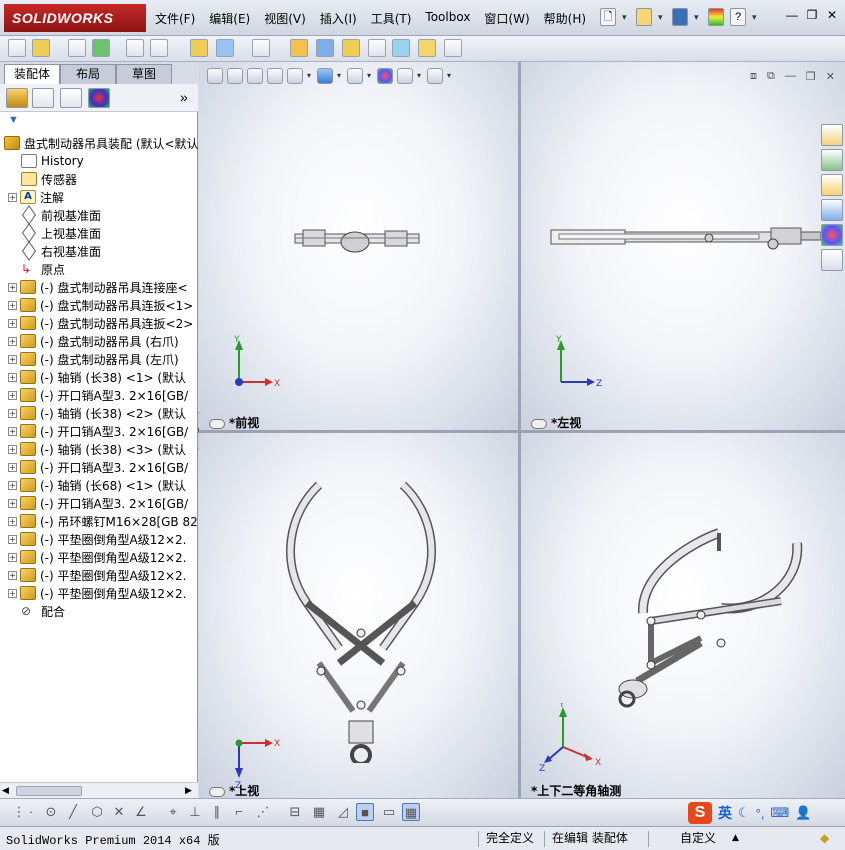  Describe the element at coordinates (190, 791) in the screenshot. I see `scroll-right-icon: ▶` at that location.